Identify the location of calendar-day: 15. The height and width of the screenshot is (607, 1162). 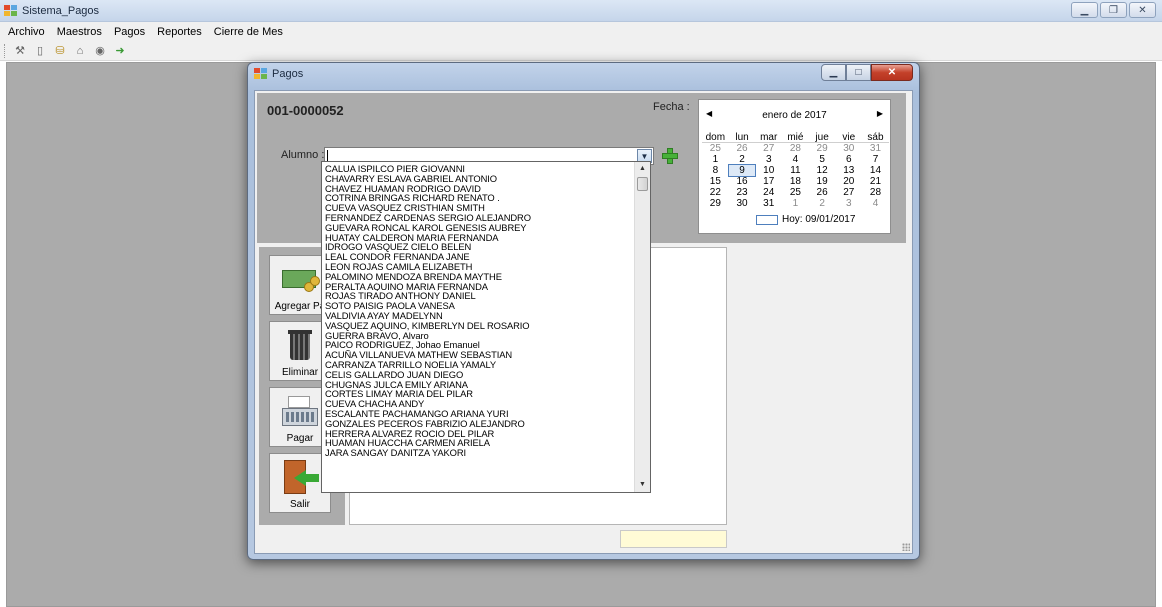
(715, 181).